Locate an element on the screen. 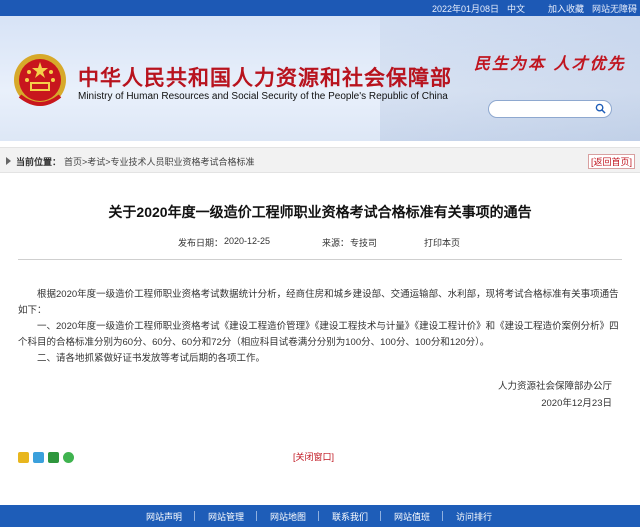 The height and width of the screenshot is (527, 640). breadcrumb-label: 当前位置： is located at coordinates (39, 162).